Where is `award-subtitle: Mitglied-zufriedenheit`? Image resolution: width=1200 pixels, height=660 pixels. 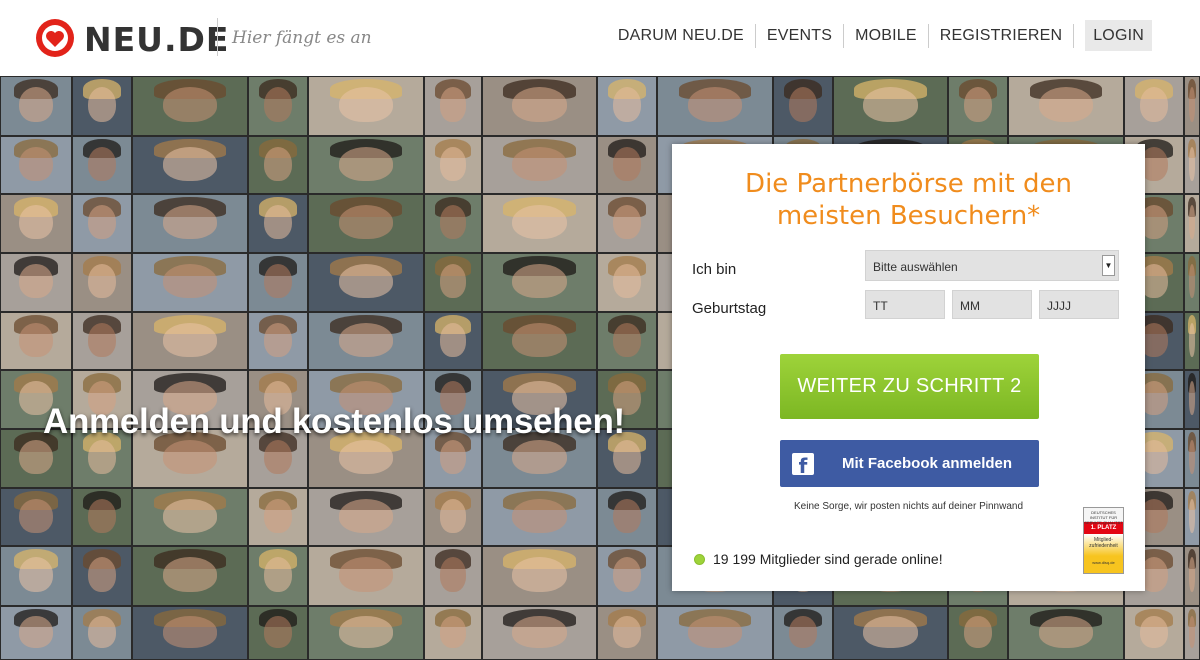
award-subtitle: Mitglied-zufriedenheit is located at coordinates (1103, 545).